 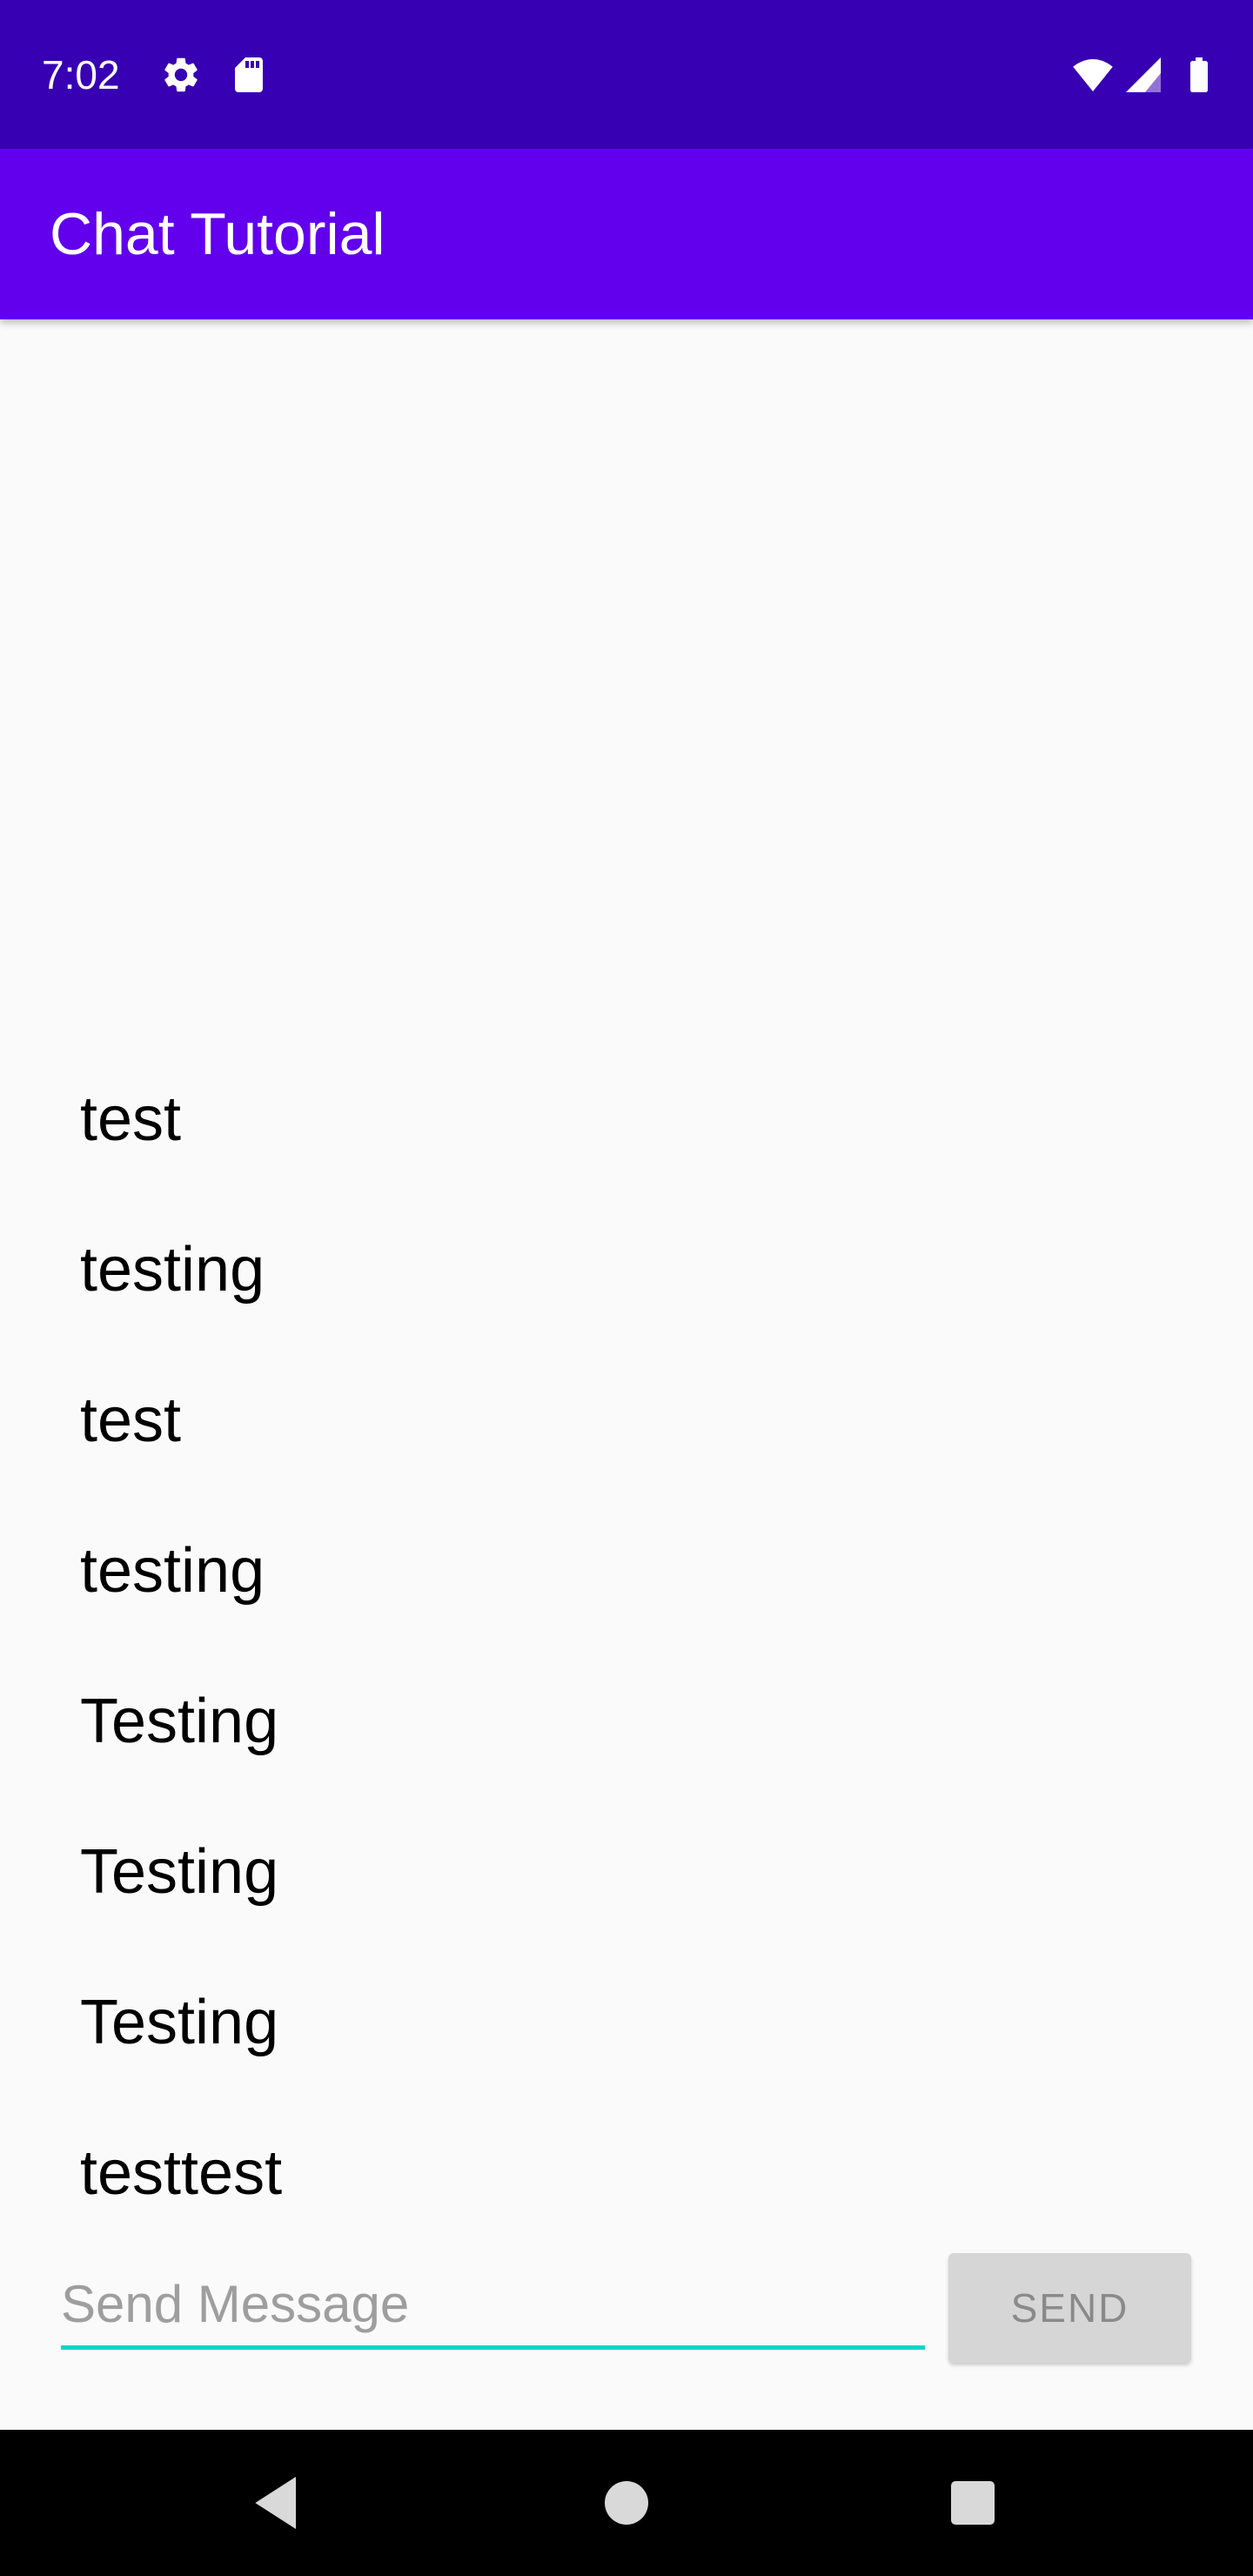 What do you see at coordinates (81, 74) in the screenshot?
I see `status-time: 7:02` at bounding box center [81, 74].